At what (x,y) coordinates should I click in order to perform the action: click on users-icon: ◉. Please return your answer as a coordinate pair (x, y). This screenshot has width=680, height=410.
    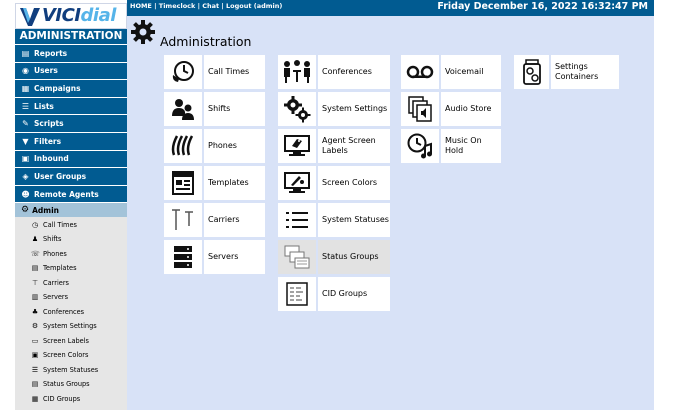
    Looking at the image, I should click on (25, 71).